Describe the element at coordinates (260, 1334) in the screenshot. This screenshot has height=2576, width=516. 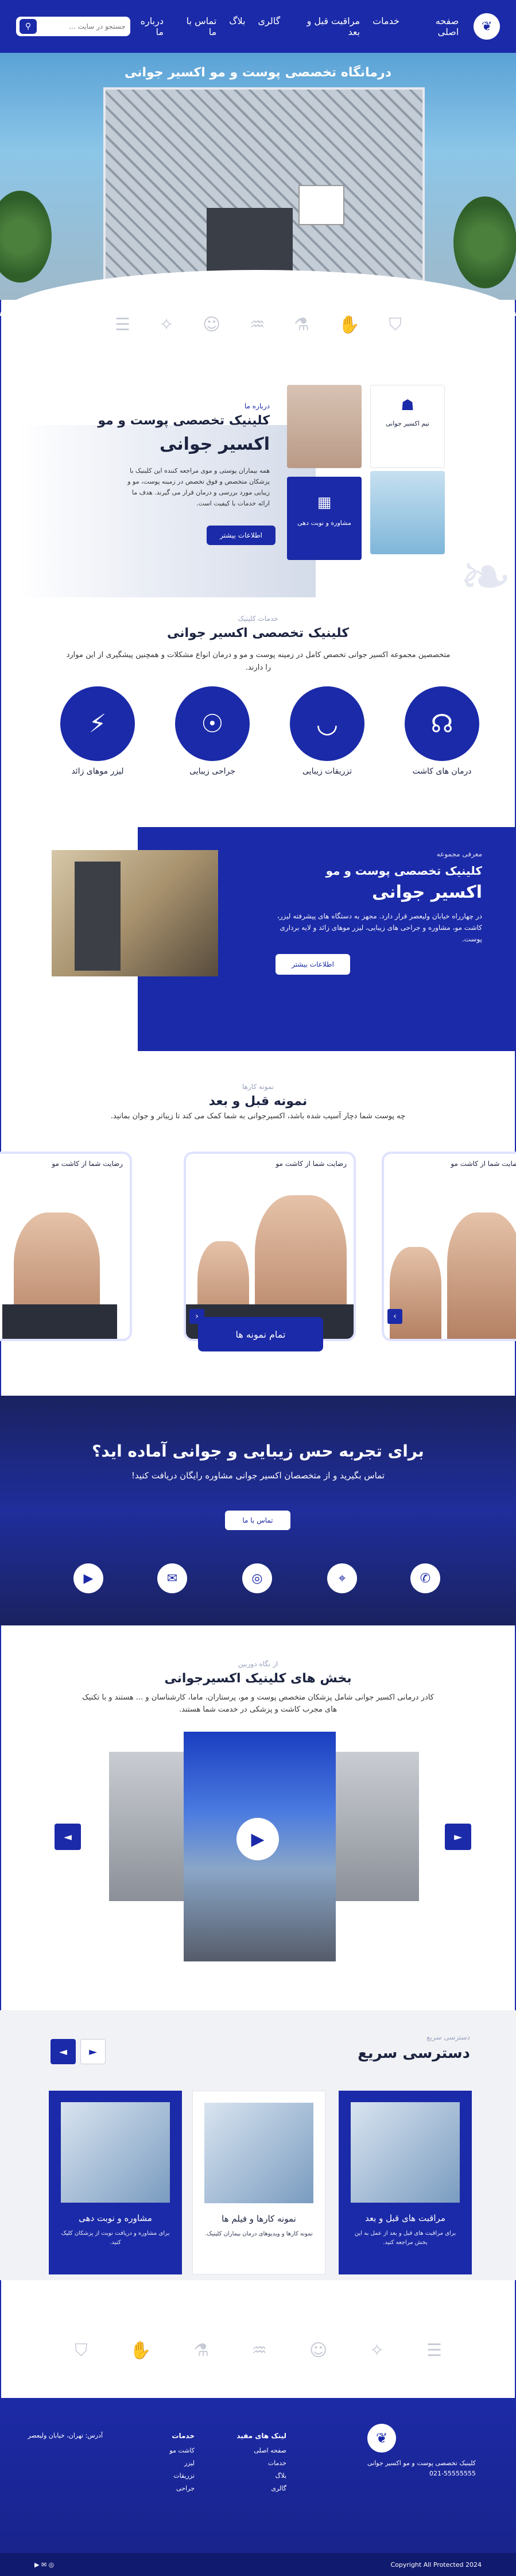
I see `all-samples-button: تمام نمونه ها` at that location.